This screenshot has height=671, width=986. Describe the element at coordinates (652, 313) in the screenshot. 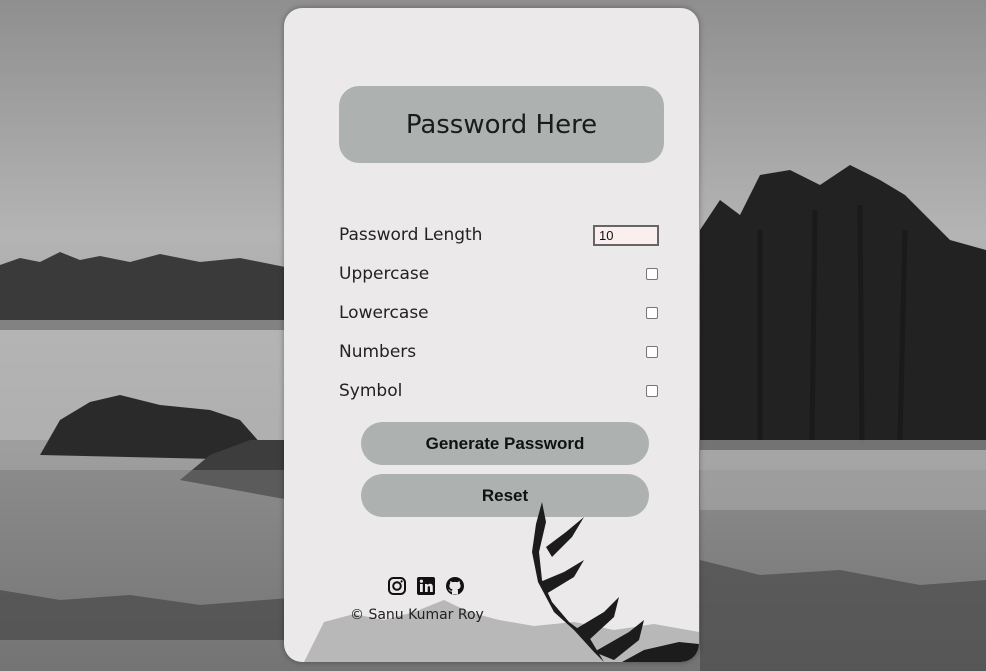

I see `lowercase-checkbox` at that location.